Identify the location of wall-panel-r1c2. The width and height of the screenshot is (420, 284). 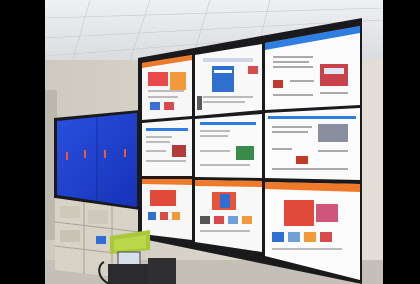
(228, 80).